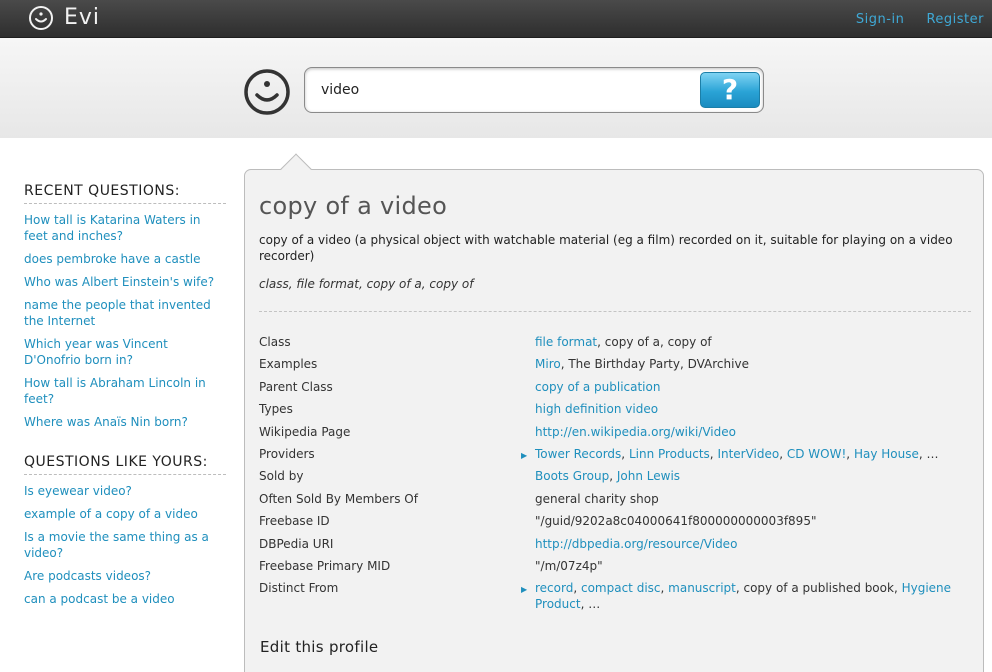 The image size is (992, 672). I want to click on fact-value-link: manuscript, so click(702, 588).